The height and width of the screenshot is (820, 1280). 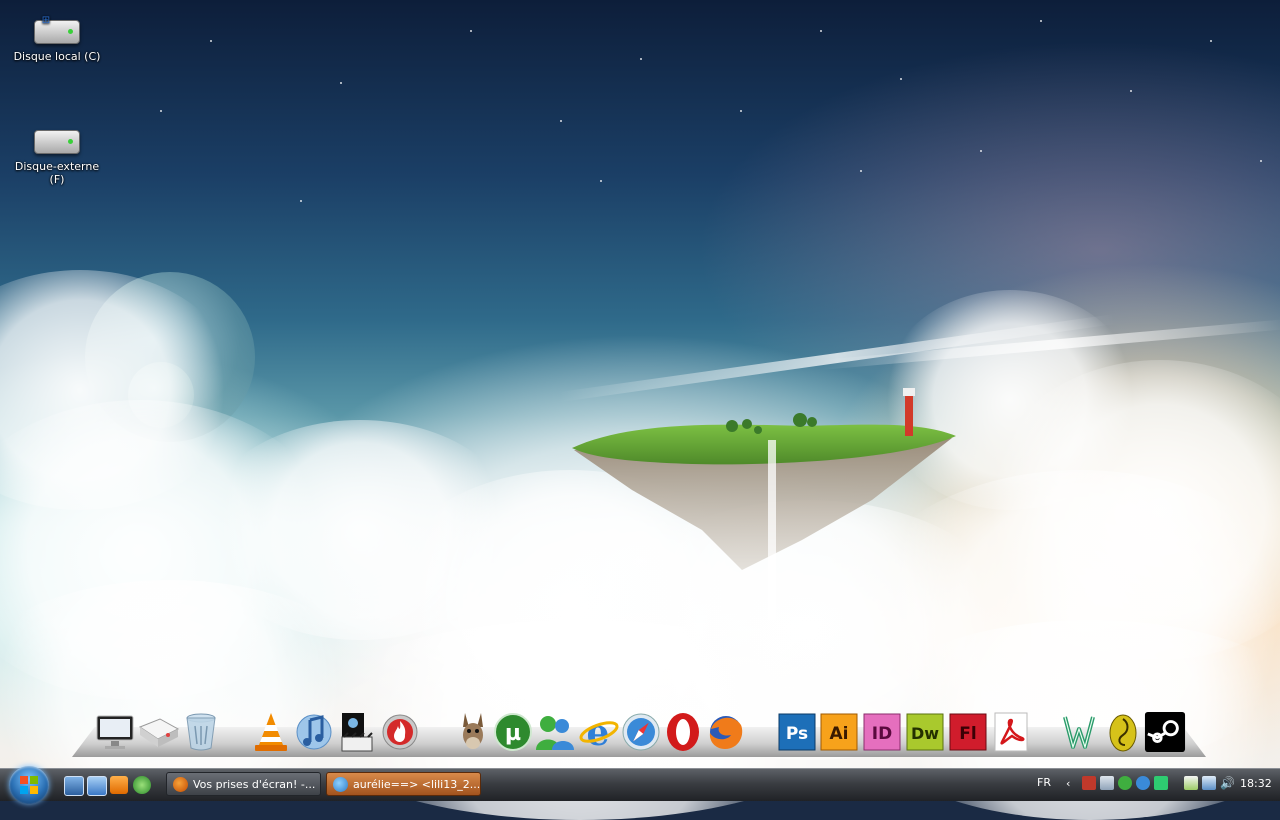 What do you see at coordinates (57, 29) in the screenshot?
I see `hard-drive-icon: ⊞` at bounding box center [57, 29].